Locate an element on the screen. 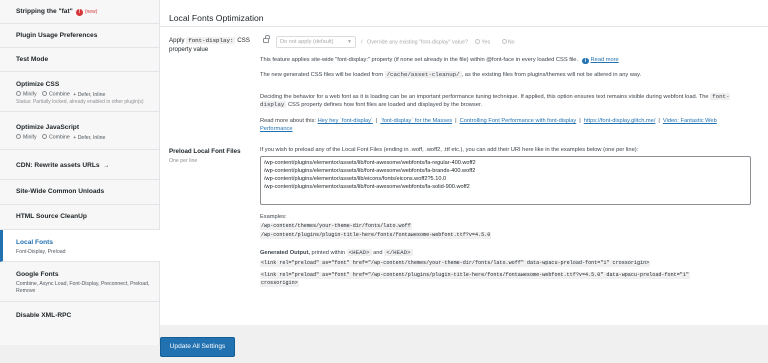 Image resolution: width=768 pixels, height=363 pixels. sidebar-item-plugin-usage: Plugin Usage Preferences is located at coordinates (80, 36).